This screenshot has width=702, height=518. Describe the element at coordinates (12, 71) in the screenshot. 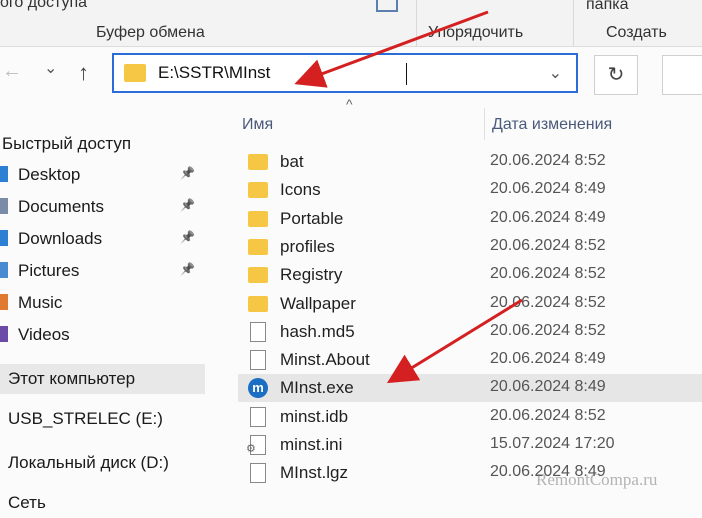

I see `back-arrow-icon: ←` at that location.